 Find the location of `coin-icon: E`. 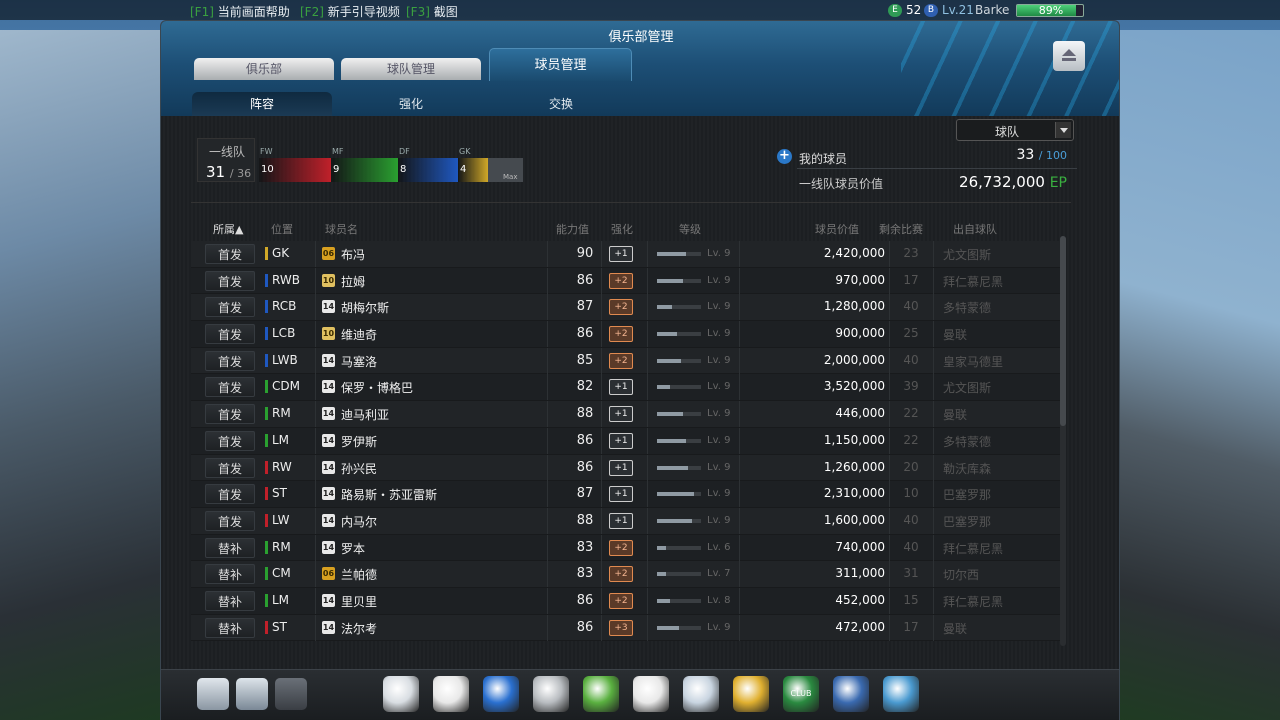

coin-icon: E is located at coordinates (895, 10).